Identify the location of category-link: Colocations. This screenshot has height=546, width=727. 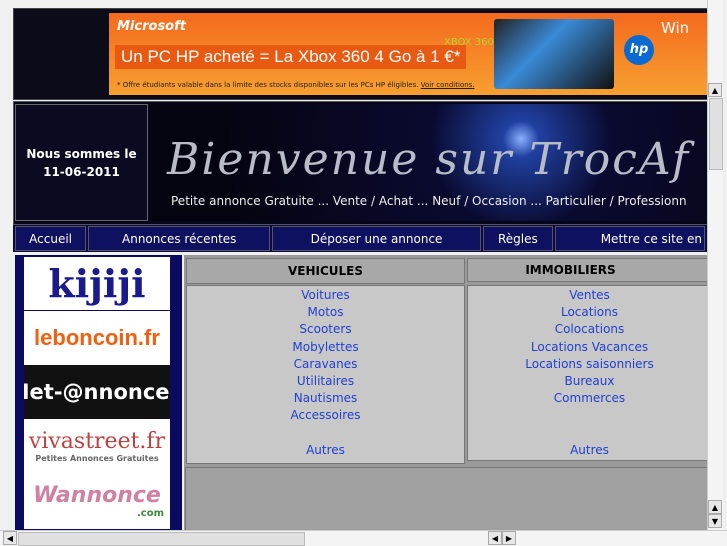
(587, 329).